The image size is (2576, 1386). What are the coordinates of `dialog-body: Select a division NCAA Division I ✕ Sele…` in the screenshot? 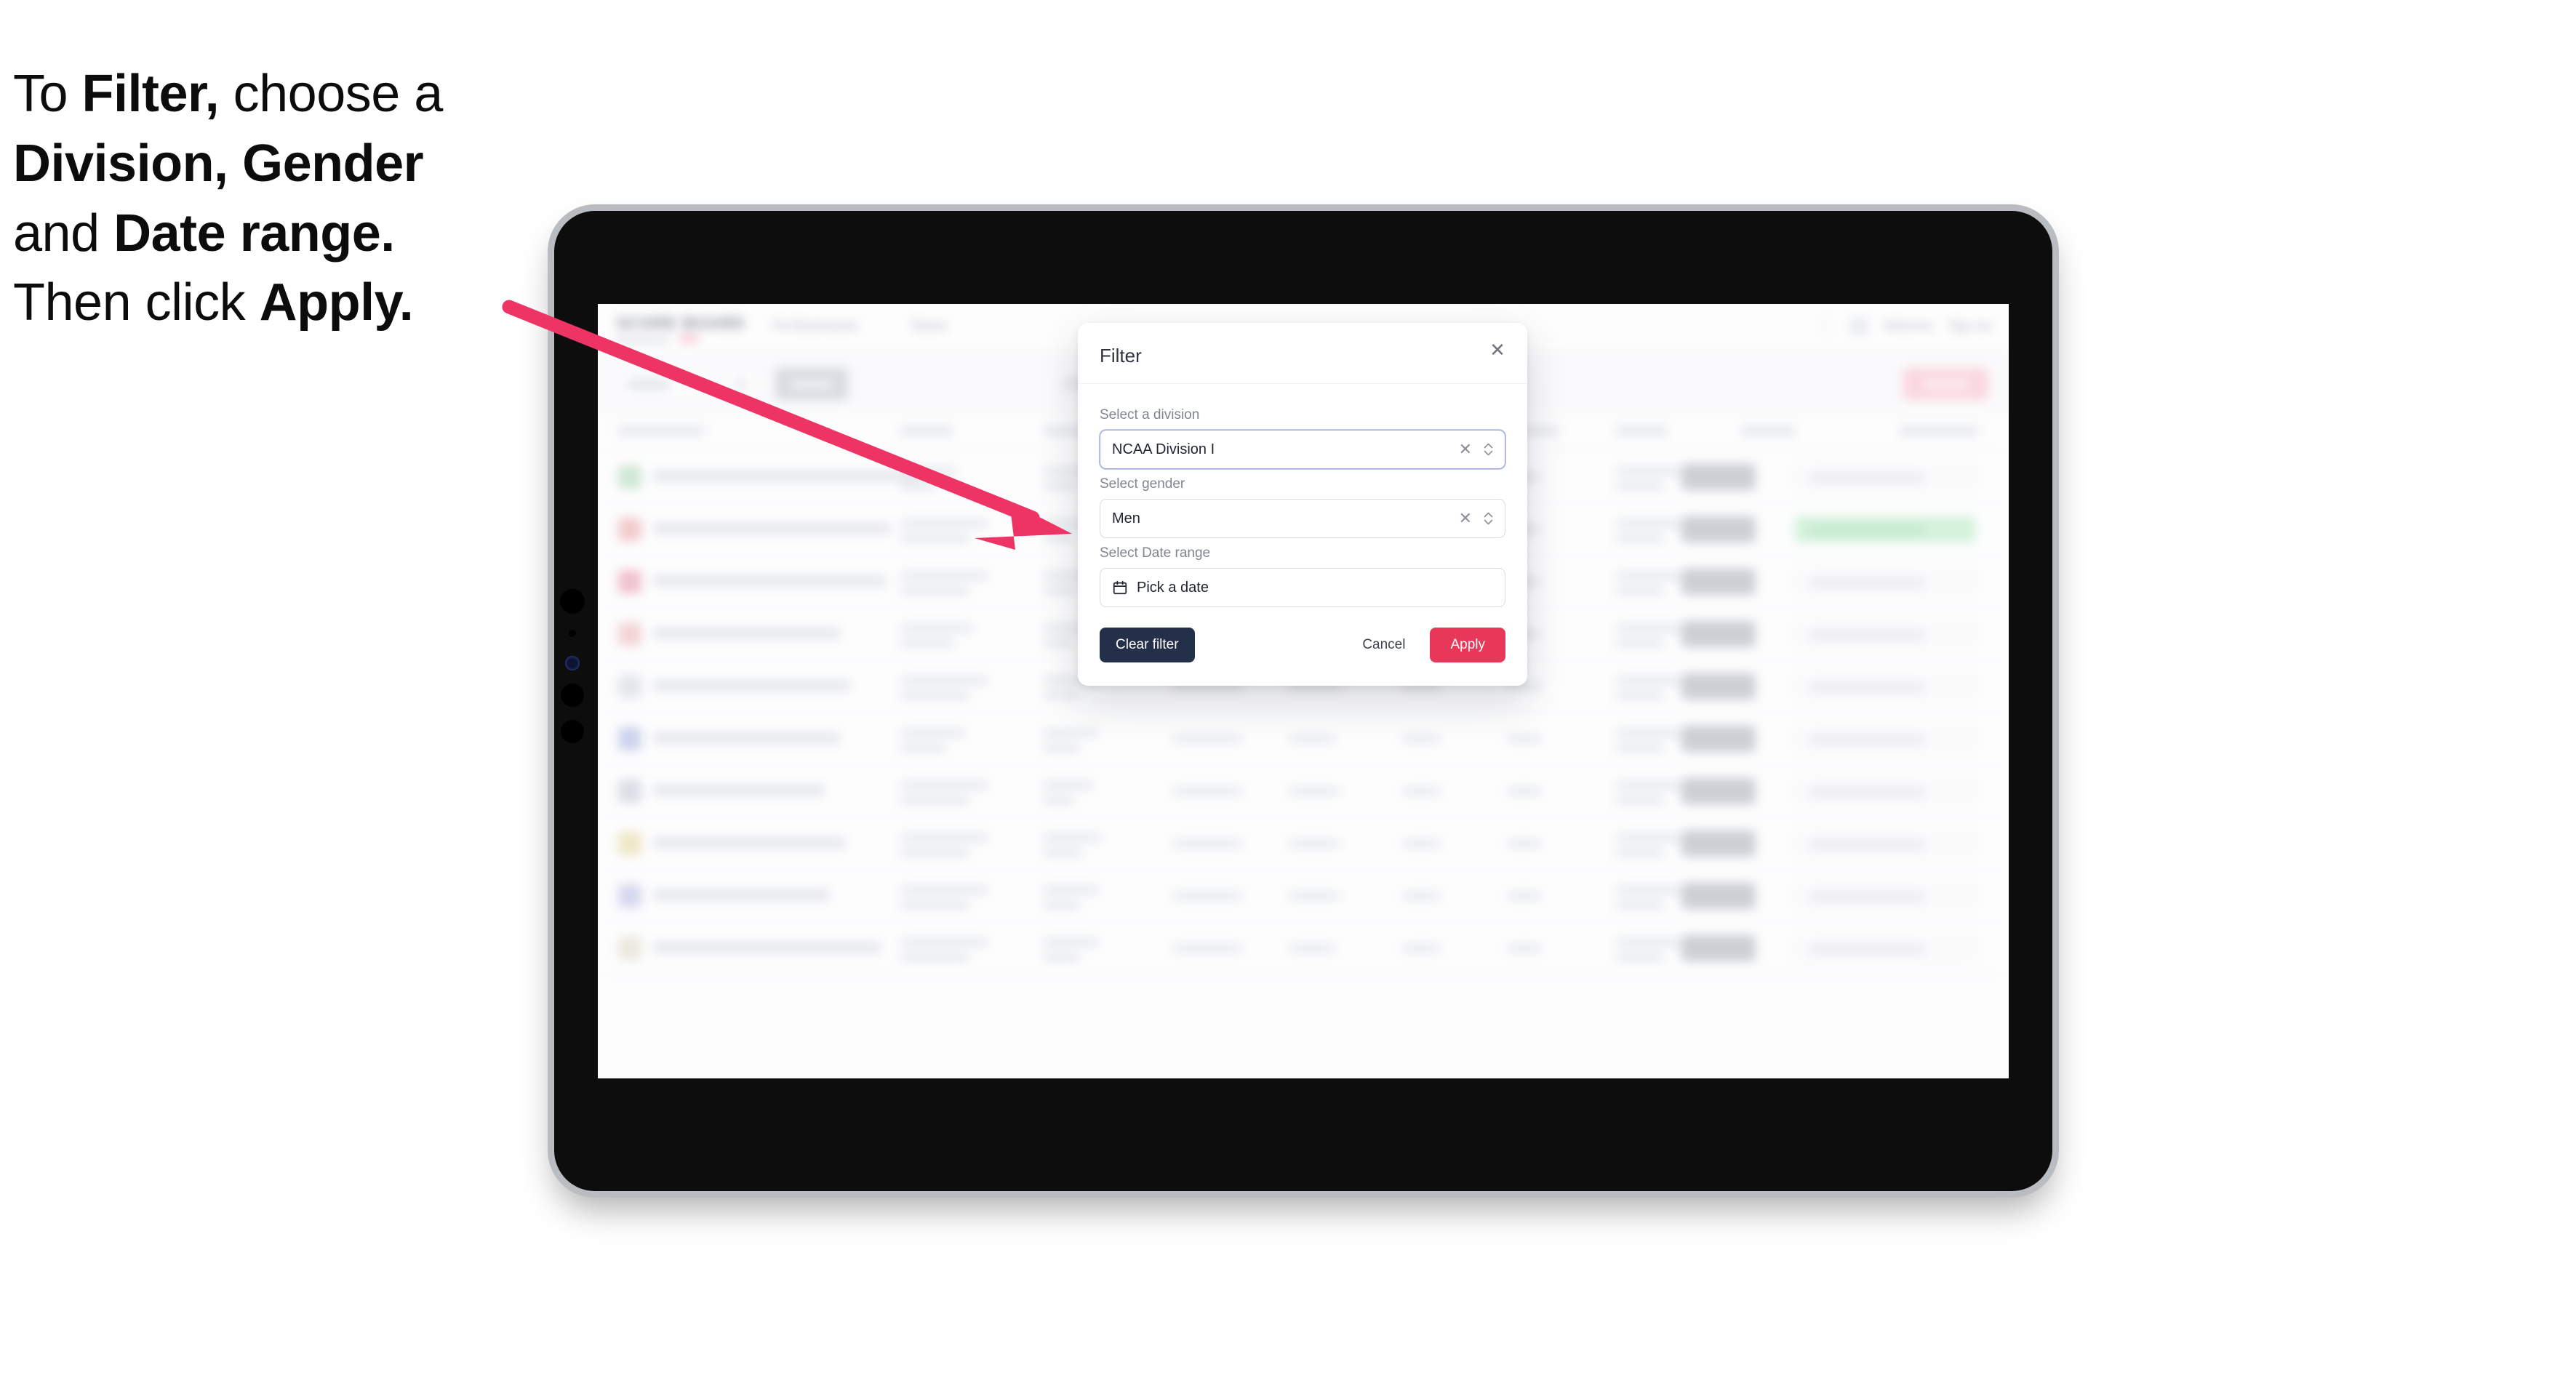 It's located at (1302, 496).